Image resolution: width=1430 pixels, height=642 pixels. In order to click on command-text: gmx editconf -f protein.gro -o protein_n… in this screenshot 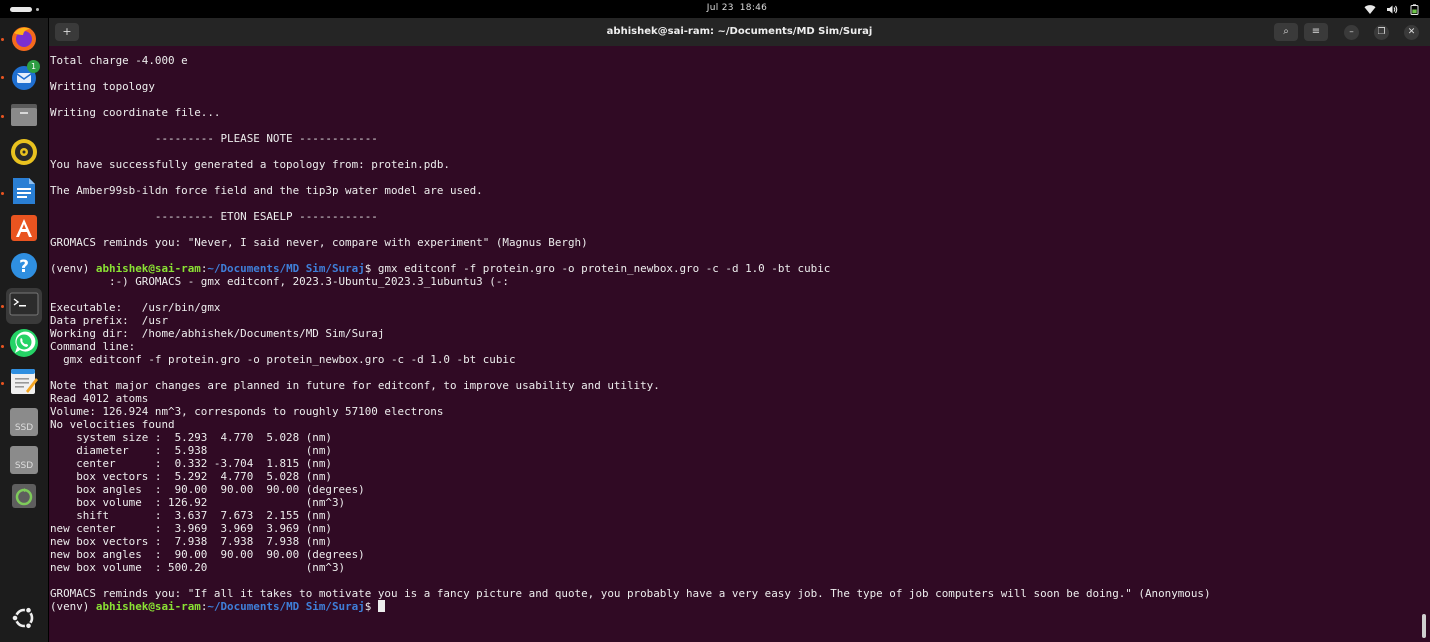, I will do `click(604, 268)`.